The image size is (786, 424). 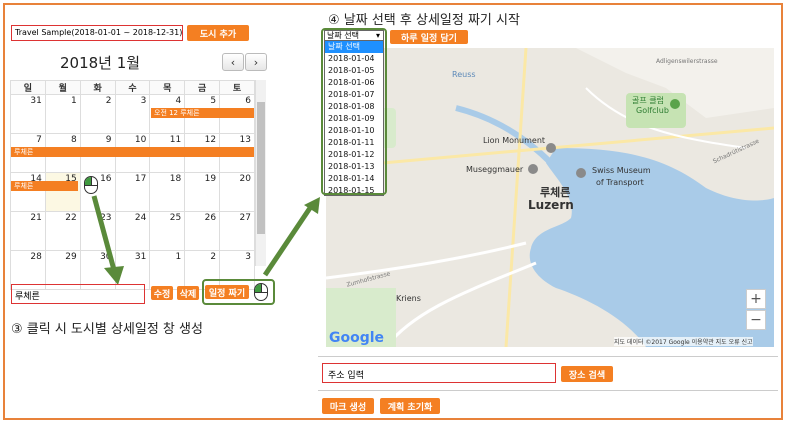 I want to click on step4-caption: ④ 날짜 선택 후 상세일정 짜기 시작, so click(x=424, y=20).